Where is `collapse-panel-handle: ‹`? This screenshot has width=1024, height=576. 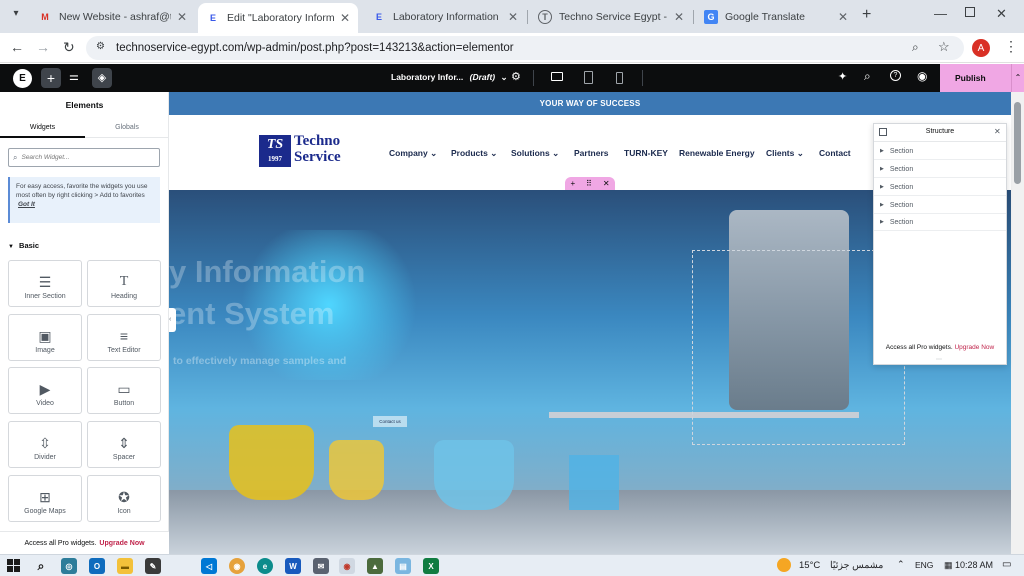
collapse-panel-handle: ‹ is located at coordinates (172, 320).